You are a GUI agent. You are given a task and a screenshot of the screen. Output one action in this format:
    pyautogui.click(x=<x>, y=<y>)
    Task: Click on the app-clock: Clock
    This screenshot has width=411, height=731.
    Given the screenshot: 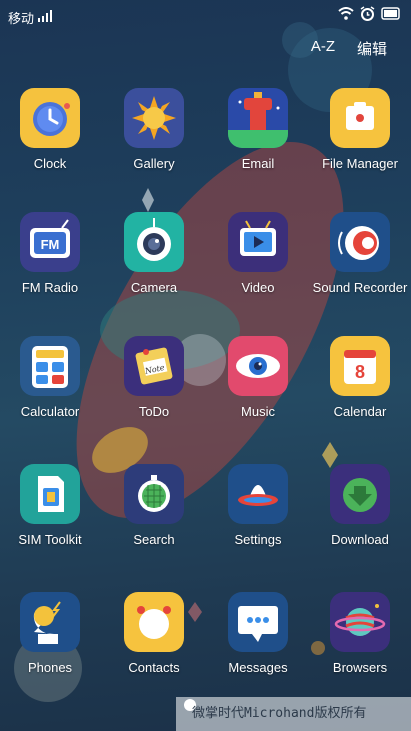 What is the action you would take?
    pyautogui.click(x=50, y=129)
    